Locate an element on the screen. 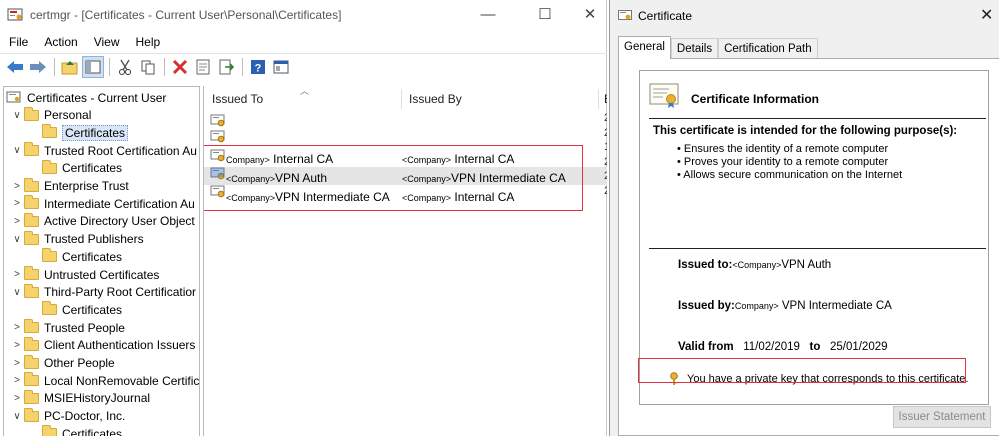  issued-by-company-tag: Company> is located at coordinates (756, 306).